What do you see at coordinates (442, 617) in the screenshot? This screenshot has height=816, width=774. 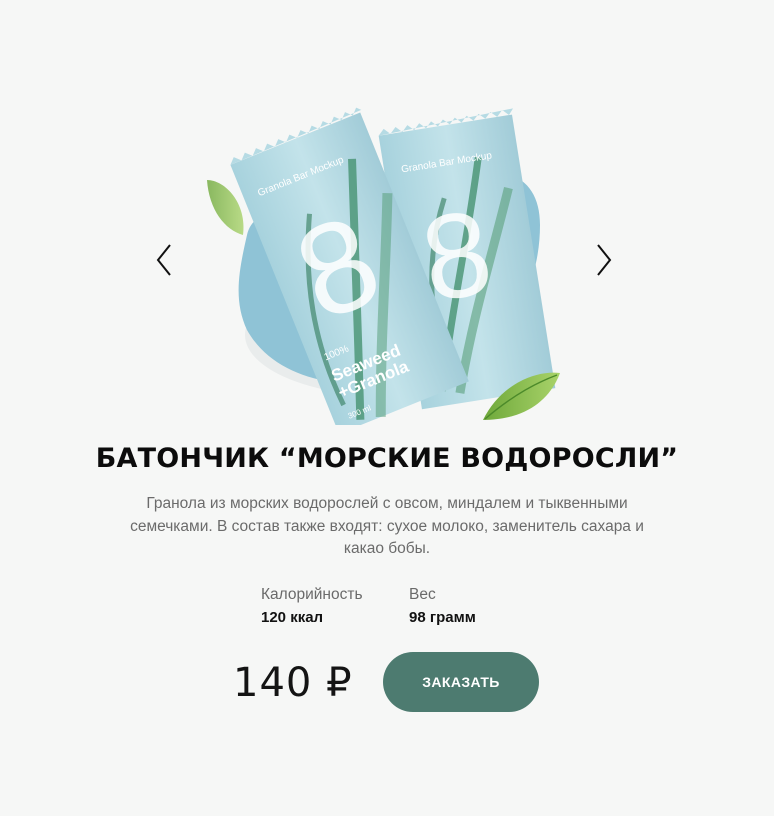 I see `spec-weight-value: 98 грамм` at bounding box center [442, 617].